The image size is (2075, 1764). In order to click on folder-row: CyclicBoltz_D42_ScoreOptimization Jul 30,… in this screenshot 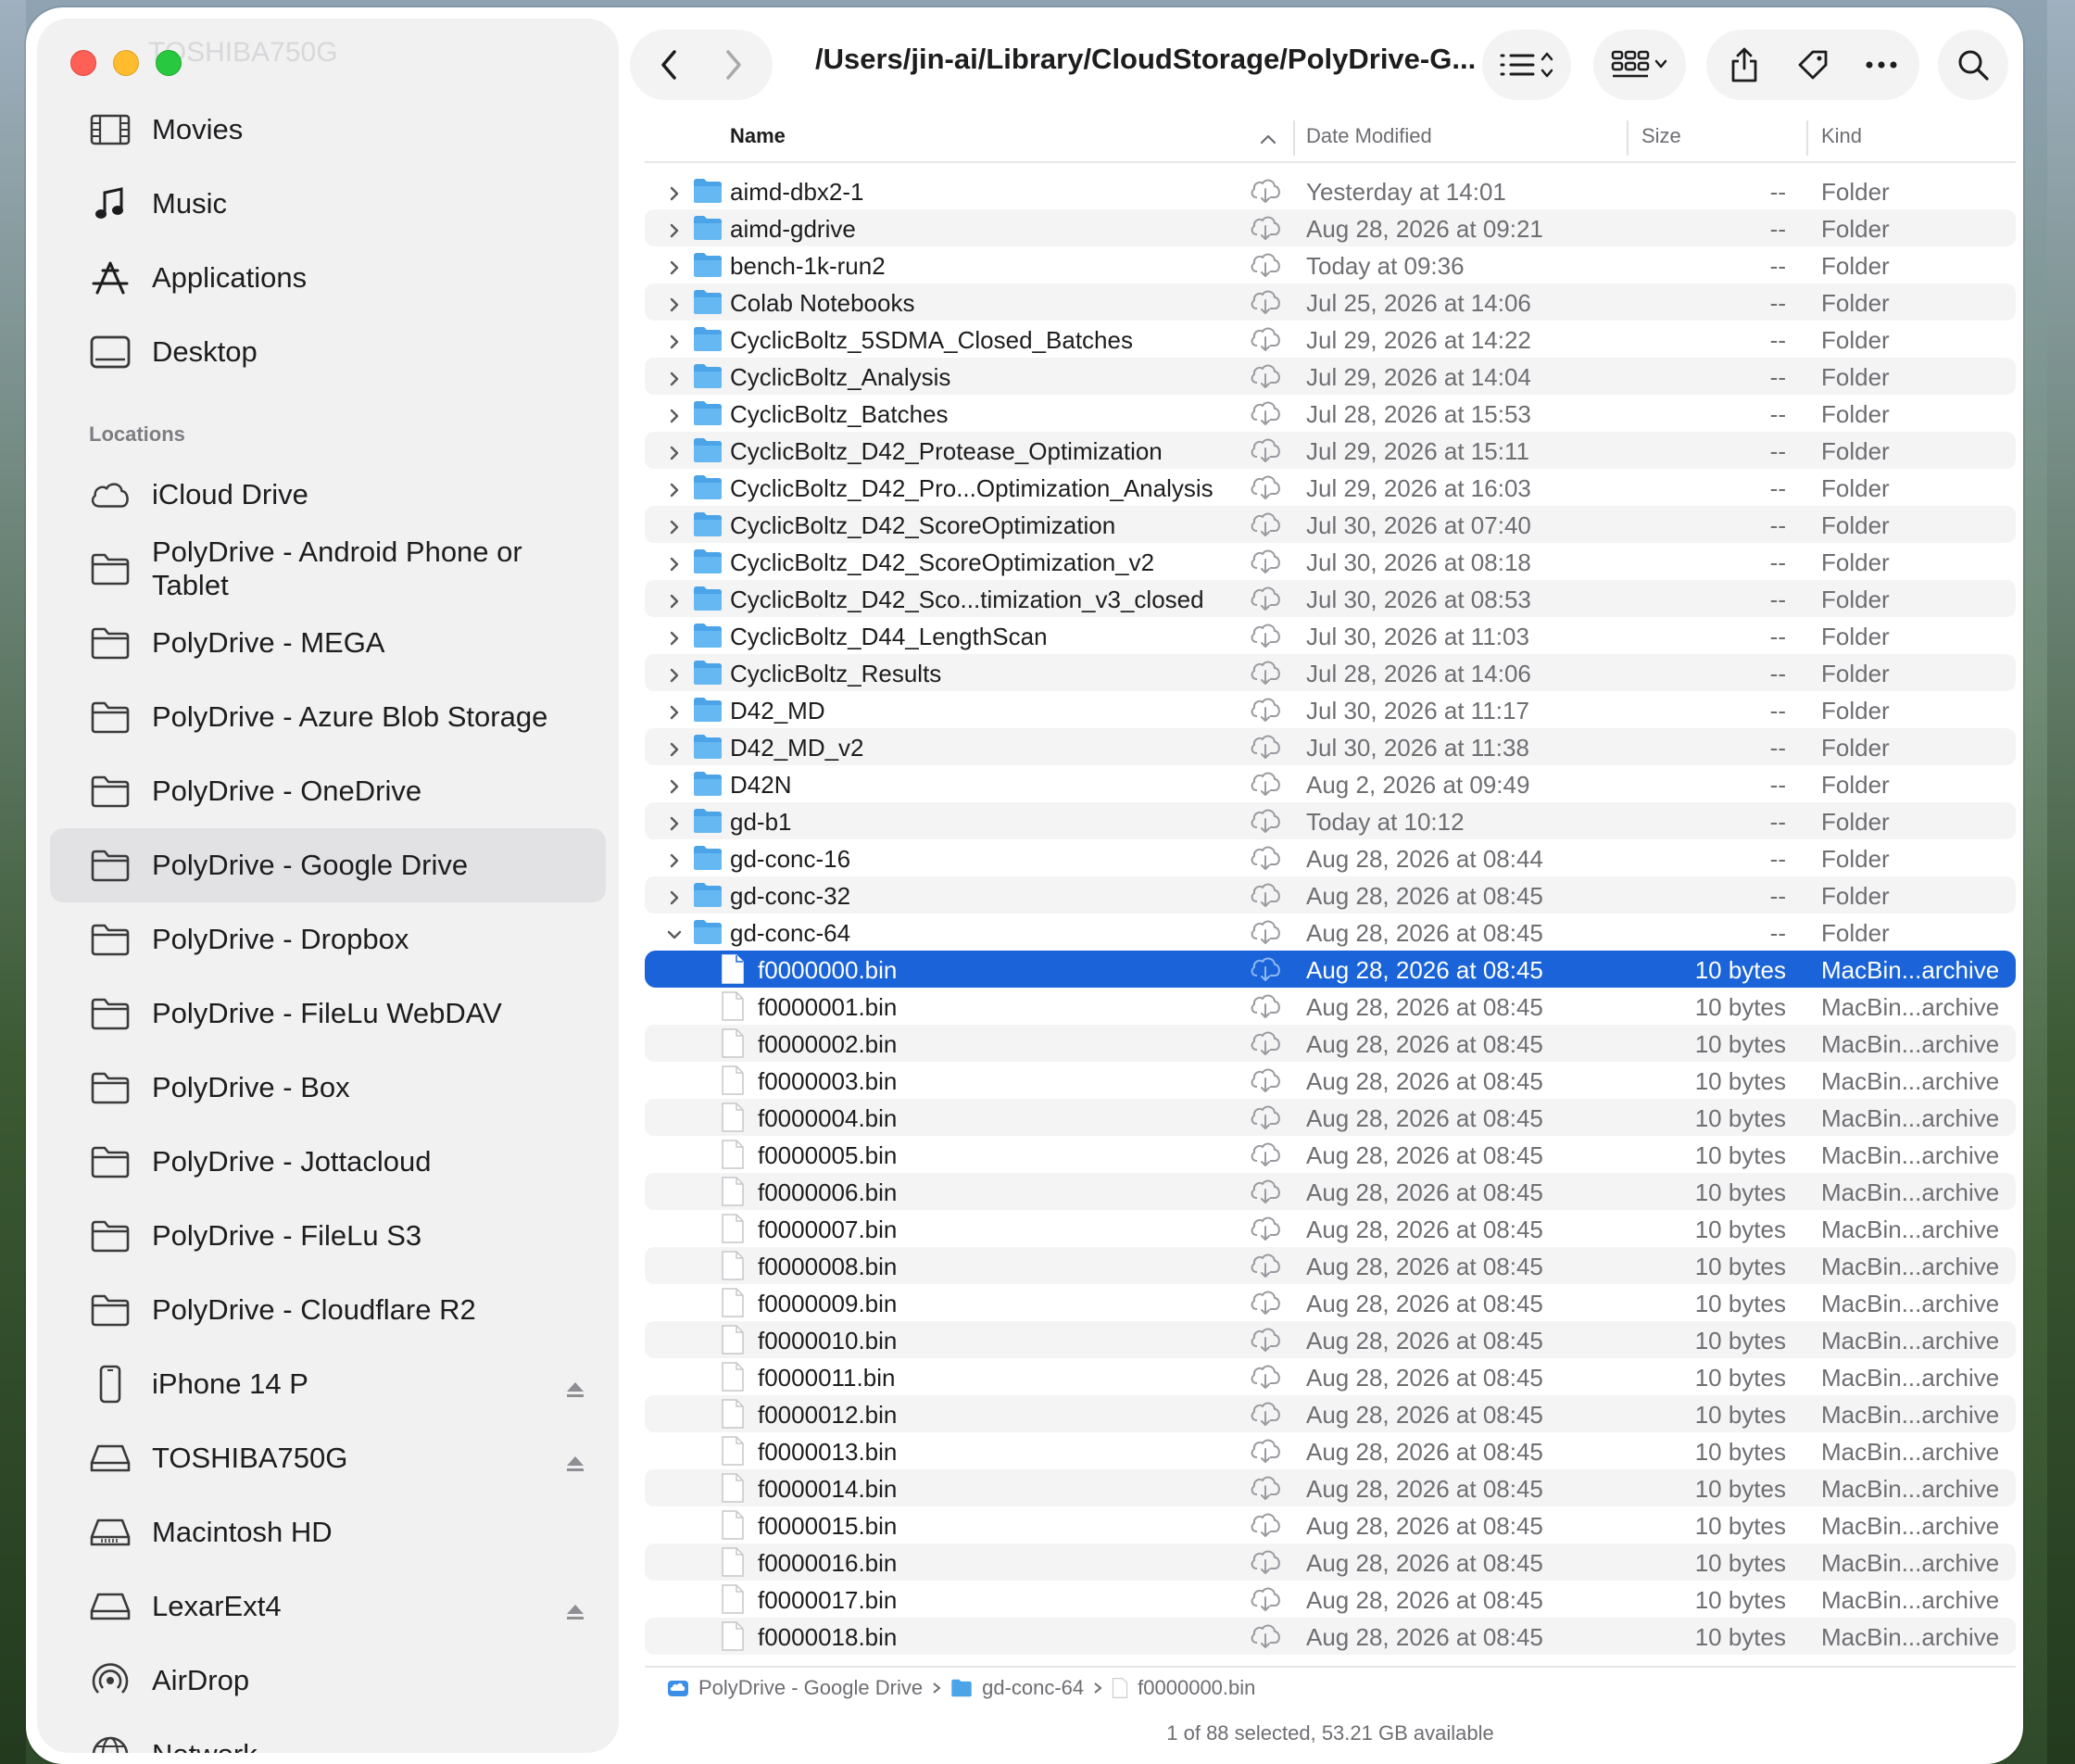, I will do `click(1330, 524)`.